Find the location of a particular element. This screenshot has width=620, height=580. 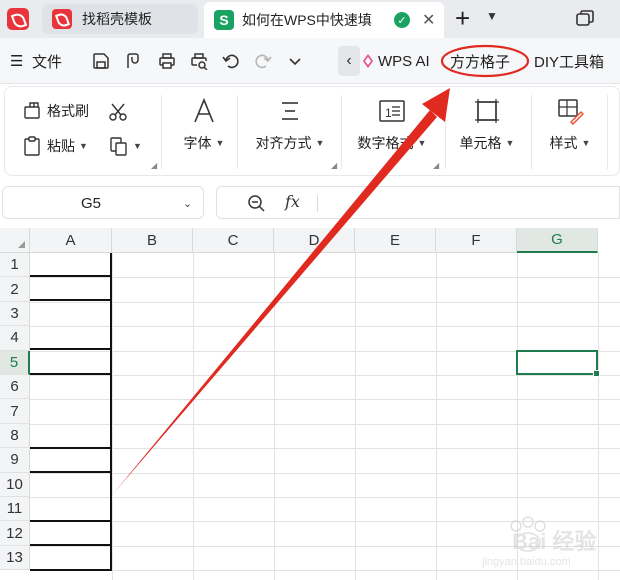

row-header-13: 13 is located at coordinates (15, 558).